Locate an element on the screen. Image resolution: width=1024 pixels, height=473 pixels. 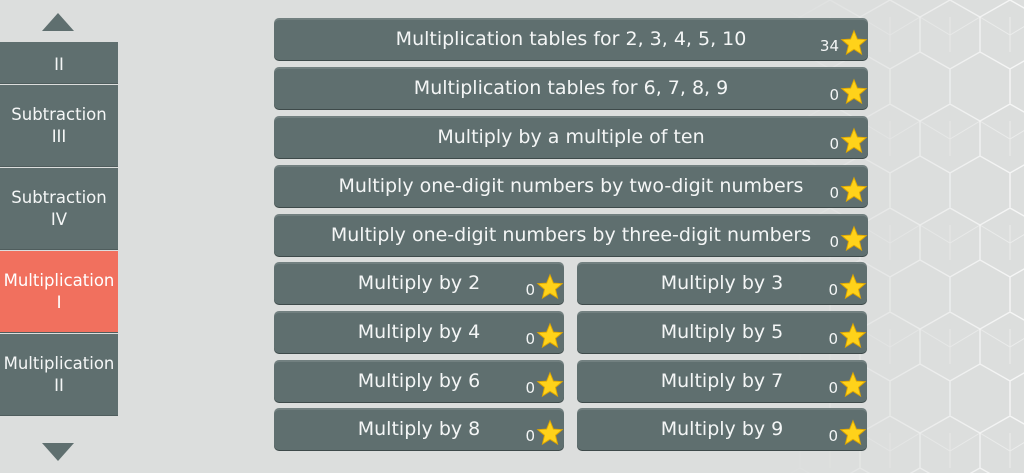
scroll-up-button is located at coordinates (58, 22).